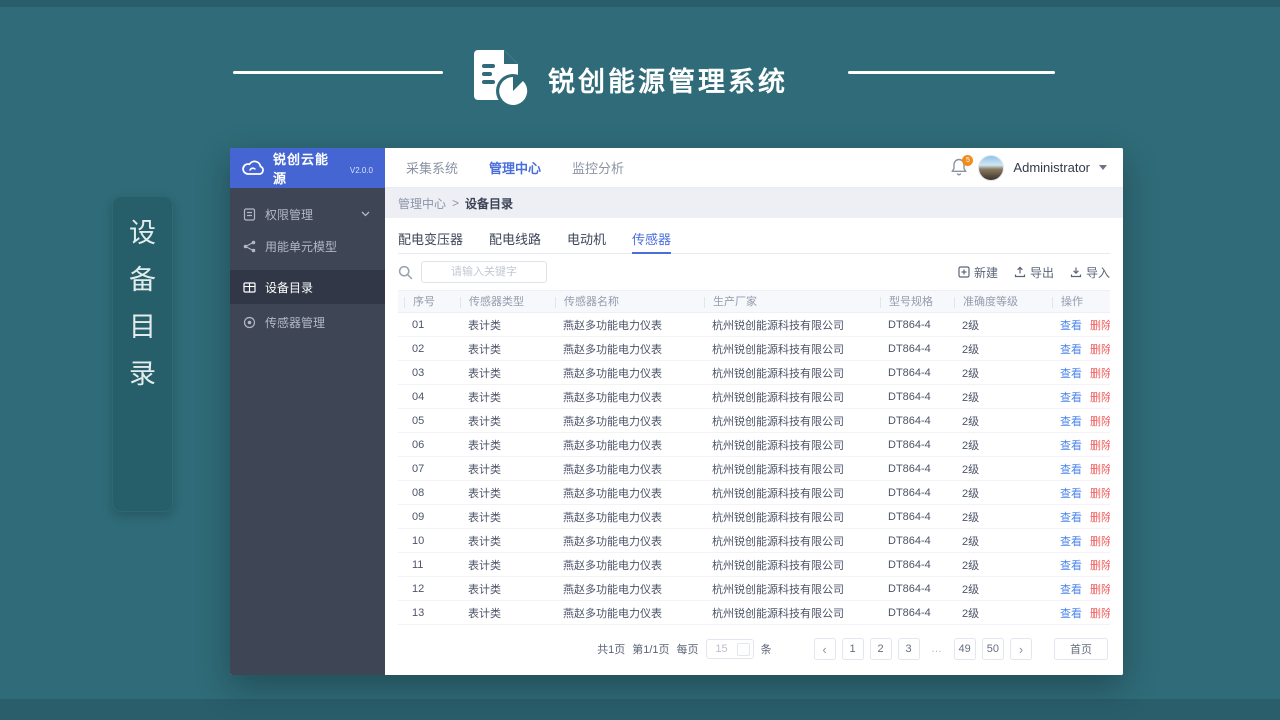 Image resolution: width=1280 pixels, height=720 pixels. I want to click on import-button: 导入, so click(1090, 272).